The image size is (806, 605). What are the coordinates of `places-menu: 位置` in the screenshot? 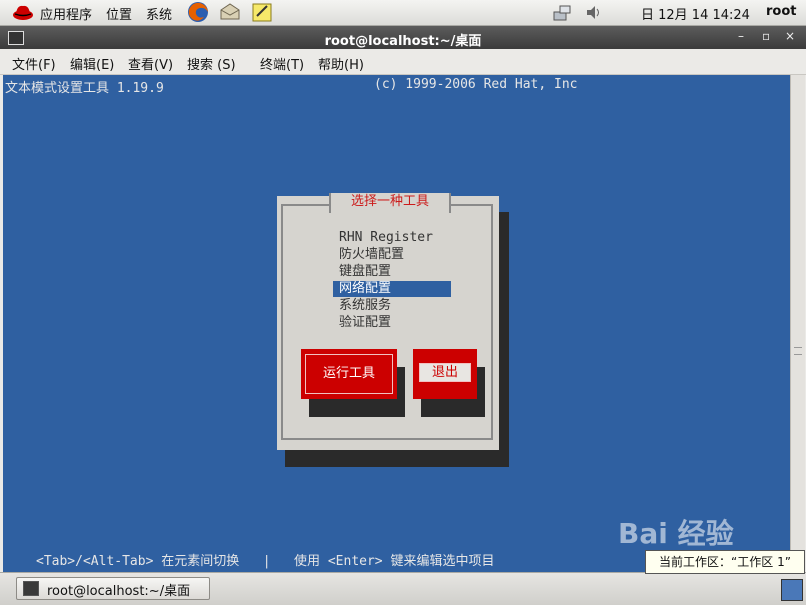 It's located at (119, 13).